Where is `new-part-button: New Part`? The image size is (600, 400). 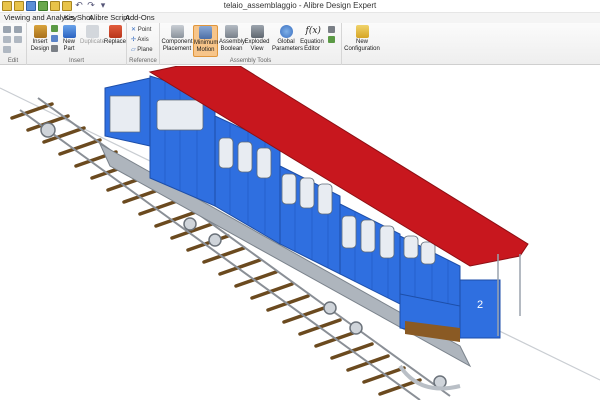 new-part-button: New Part is located at coordinates (69, 38).